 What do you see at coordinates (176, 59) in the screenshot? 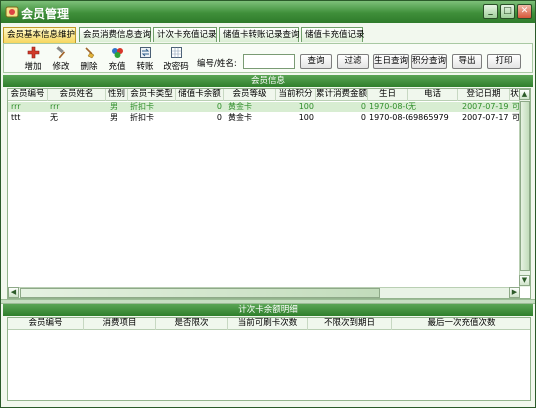
I see `change-password-button: 改密码` at bounding box center [176, 59].